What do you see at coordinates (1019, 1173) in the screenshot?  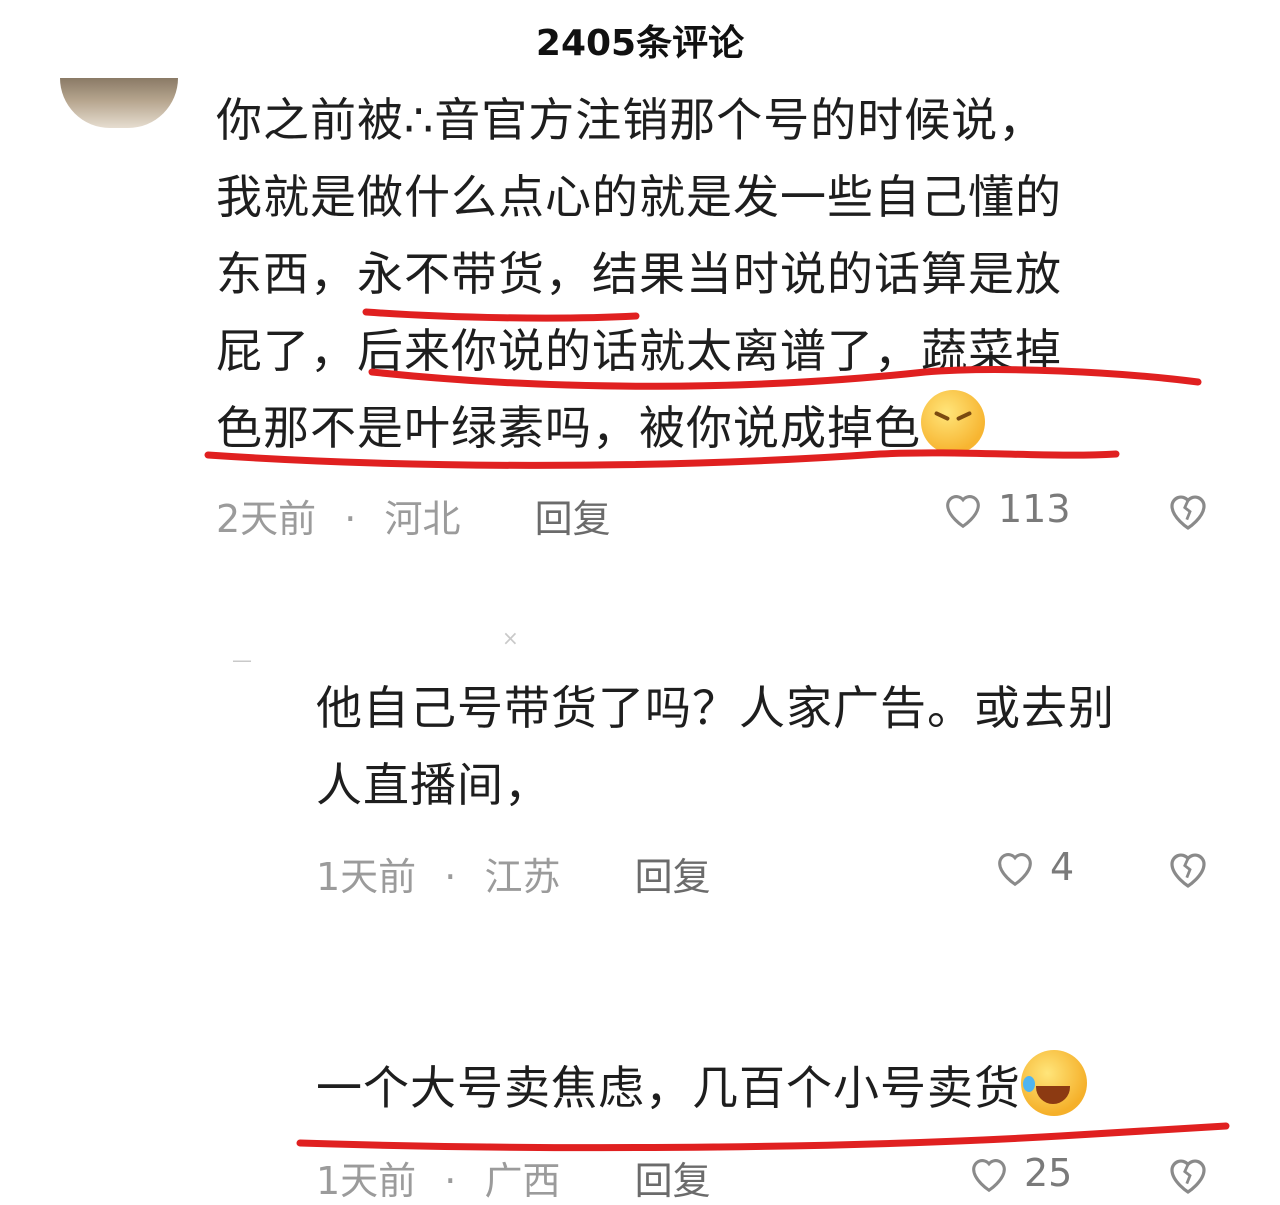 I see `like-button: 25` at bounding box center [1019, 1173].